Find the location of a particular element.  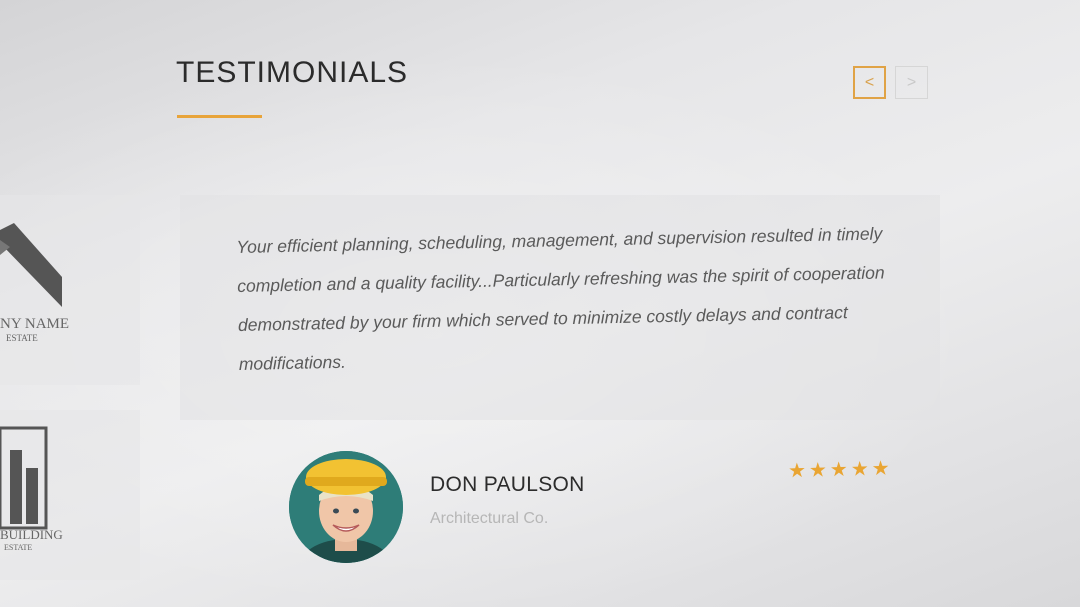

partner-logo-1-name: NY NAME is located at coordinates (35, 324).